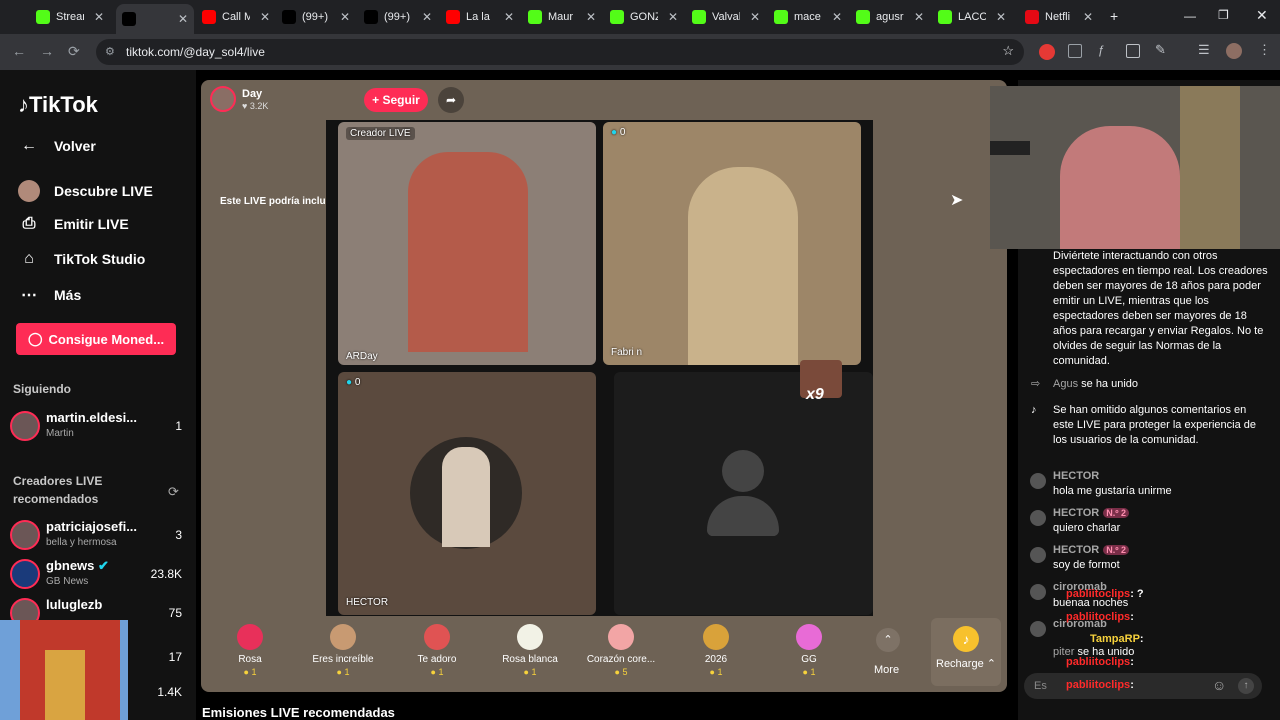 This screenshot has height=720, width=1280. I want to click on send-icon: ↑, so click(1246, 686).